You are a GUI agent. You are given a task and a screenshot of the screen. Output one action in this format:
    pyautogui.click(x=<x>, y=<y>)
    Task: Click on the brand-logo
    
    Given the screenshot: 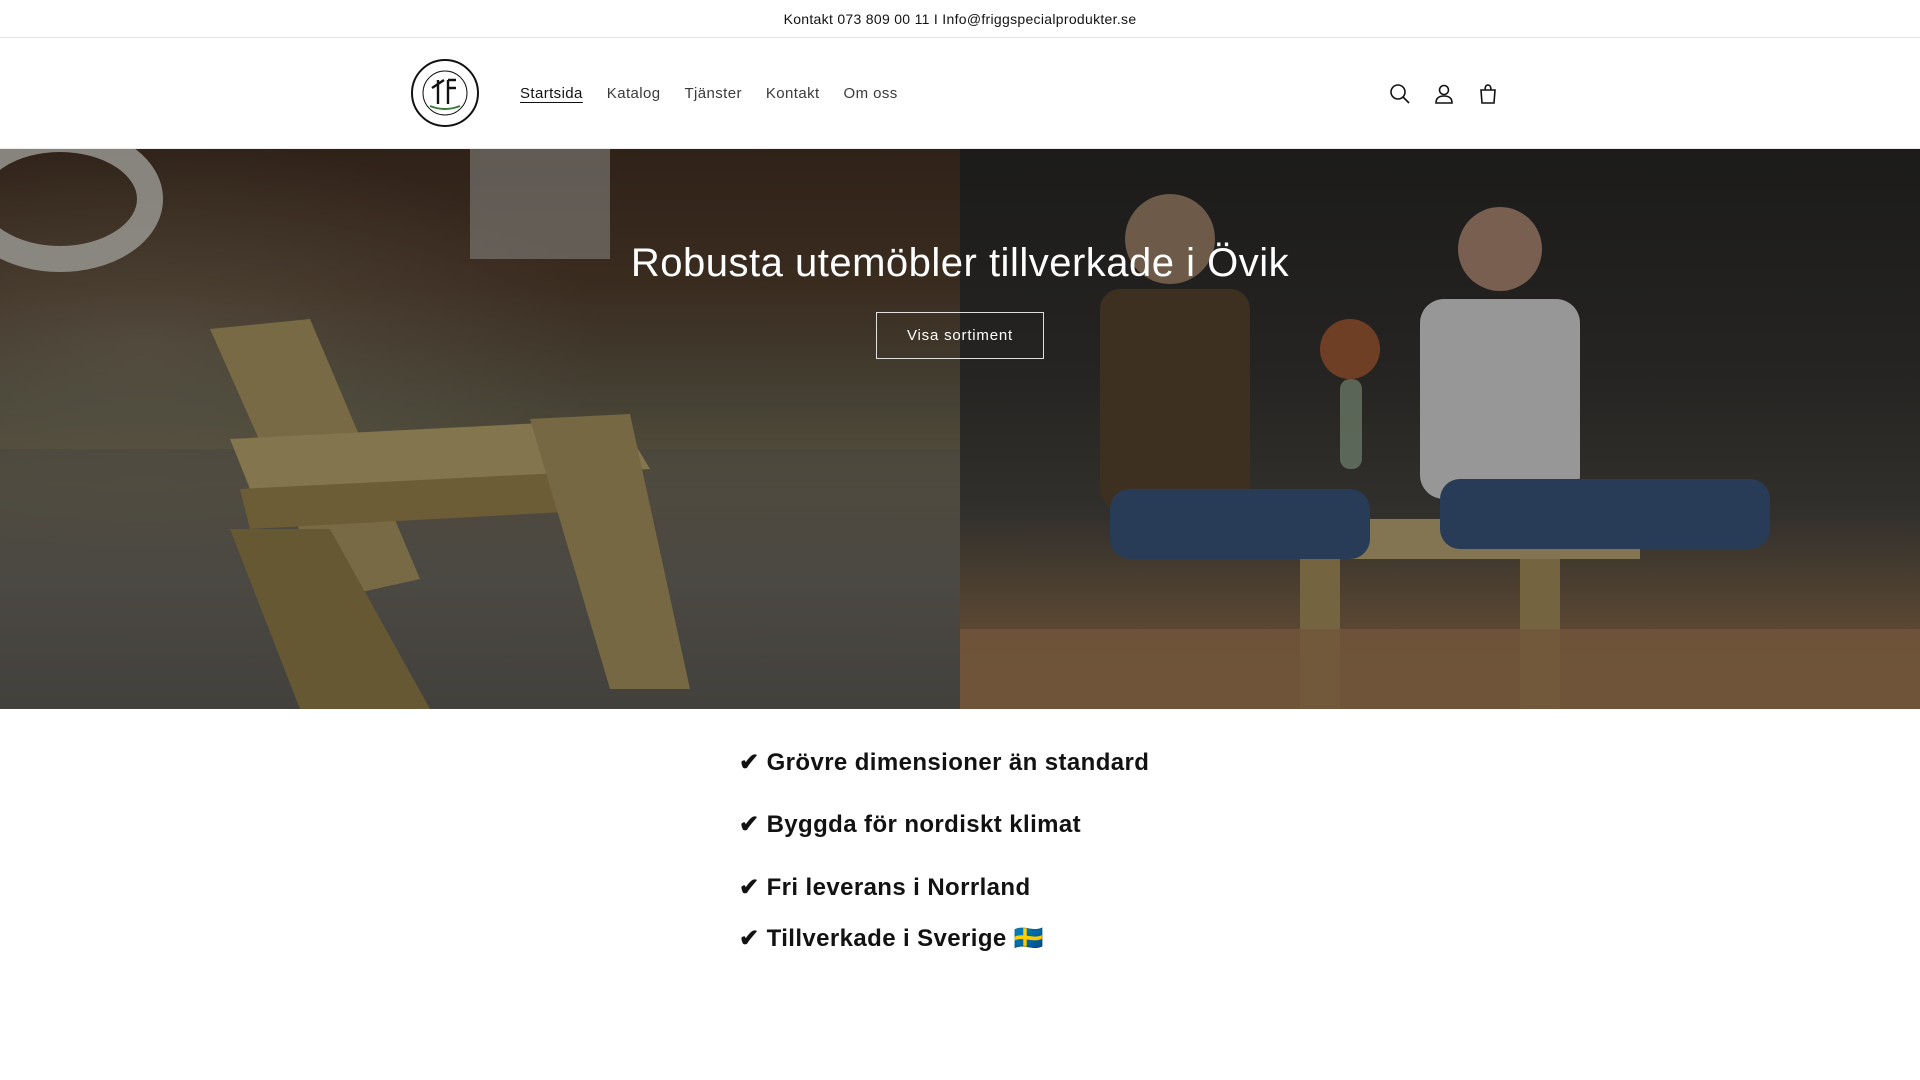 What is the action you would take?
    pyautogui.click(x=445, y=93)
    